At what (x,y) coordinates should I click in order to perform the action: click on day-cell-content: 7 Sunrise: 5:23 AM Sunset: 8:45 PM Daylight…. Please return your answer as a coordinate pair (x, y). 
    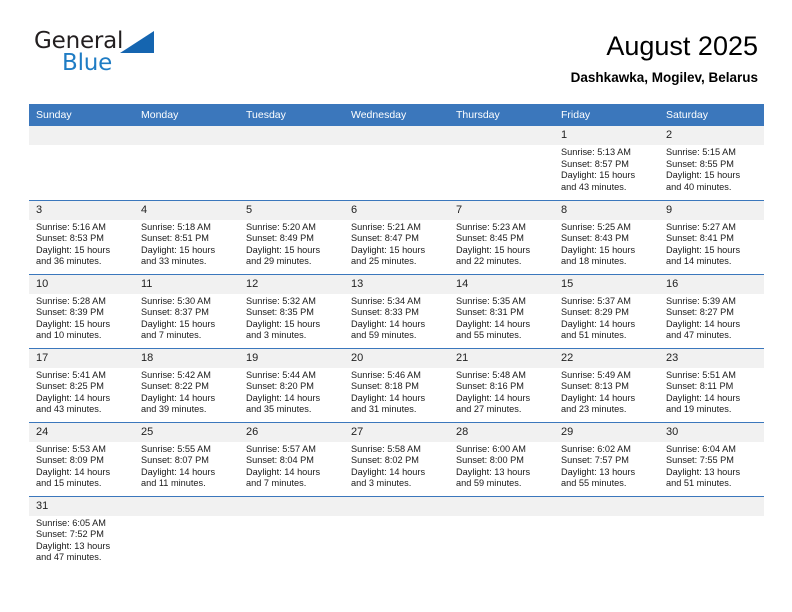
    Looking at the image, I should click on (501, 237).